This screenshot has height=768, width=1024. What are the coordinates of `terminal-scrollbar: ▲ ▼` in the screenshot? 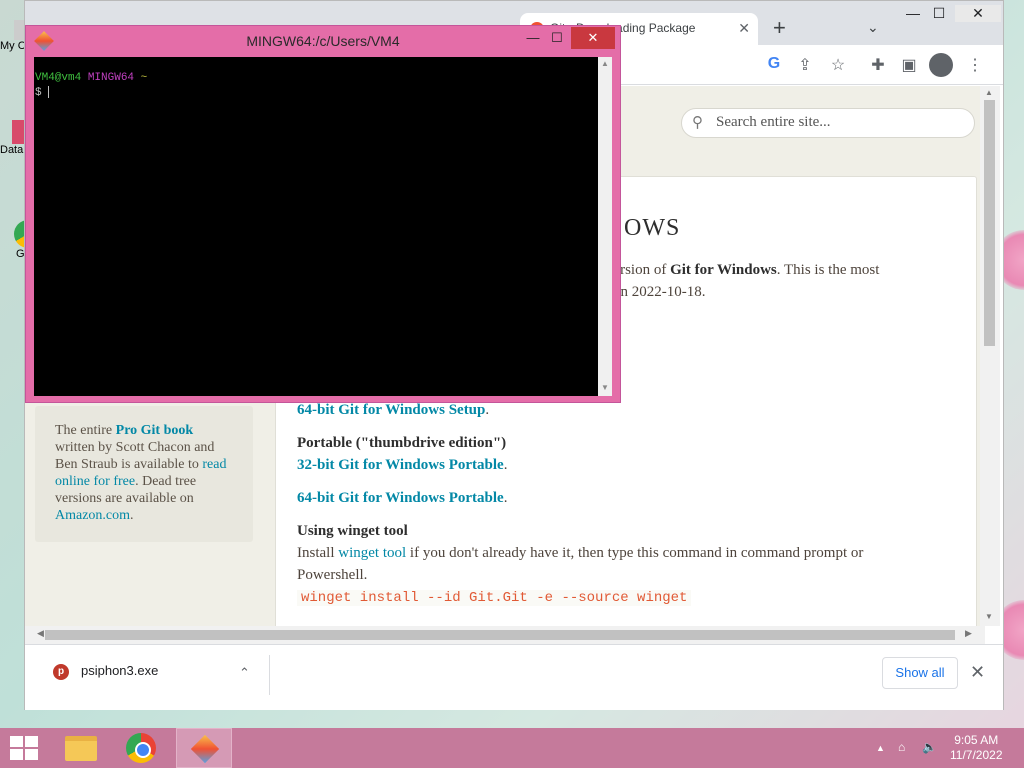 It's located at (605, 226).